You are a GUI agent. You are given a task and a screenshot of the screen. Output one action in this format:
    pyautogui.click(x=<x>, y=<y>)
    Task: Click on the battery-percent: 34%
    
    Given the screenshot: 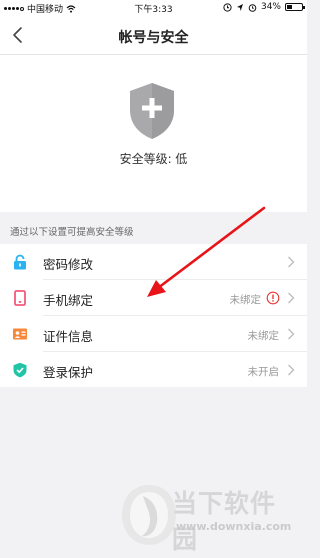 What is the action you would take?
    pyautogui.click(x=270, y=7)
    